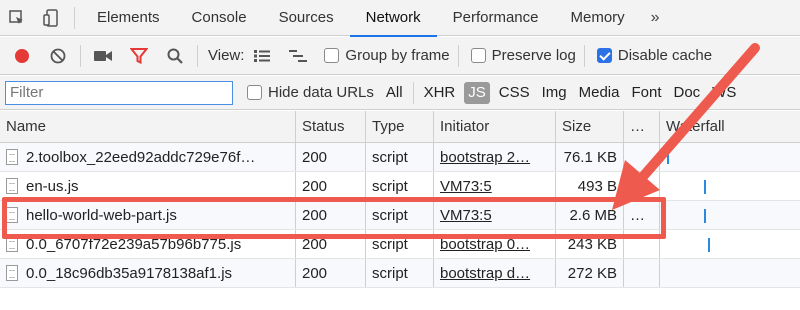 This screenshot has width=800, height=310. Describe the element at coordinates (148, 186) in the screenshot. I see `request-name-cell: en-us.js` at that location.